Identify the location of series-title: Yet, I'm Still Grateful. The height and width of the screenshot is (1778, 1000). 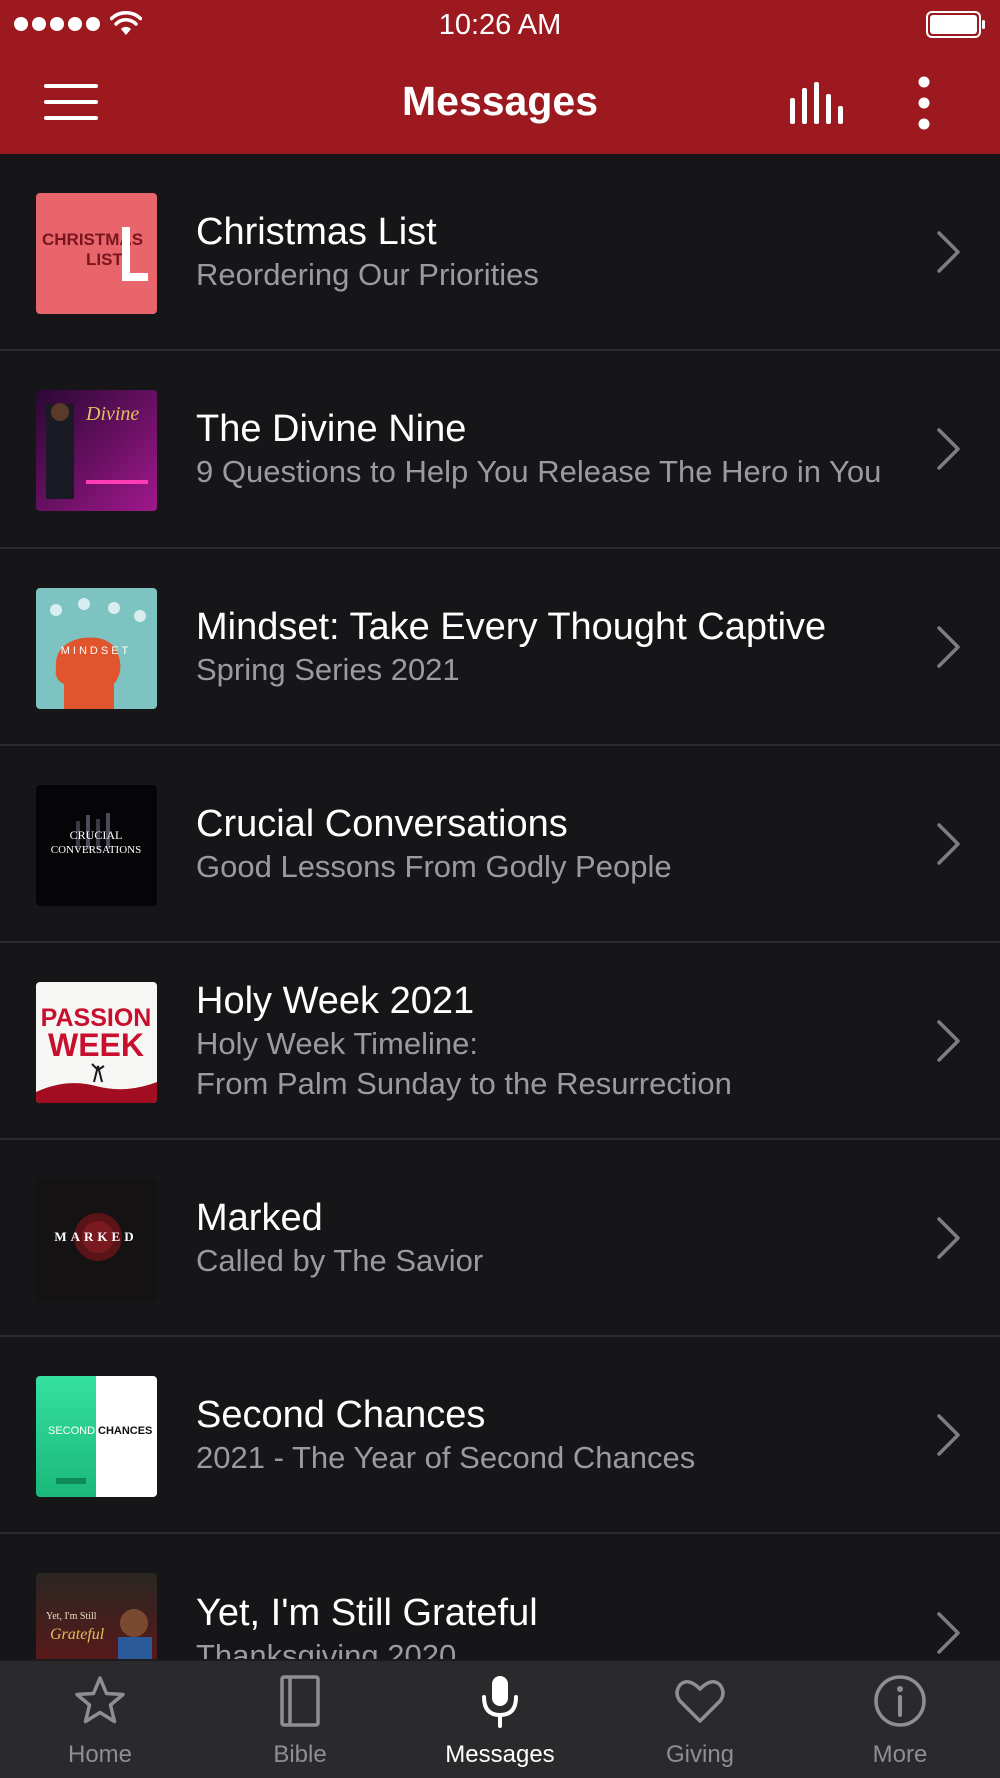
(367, 1612).